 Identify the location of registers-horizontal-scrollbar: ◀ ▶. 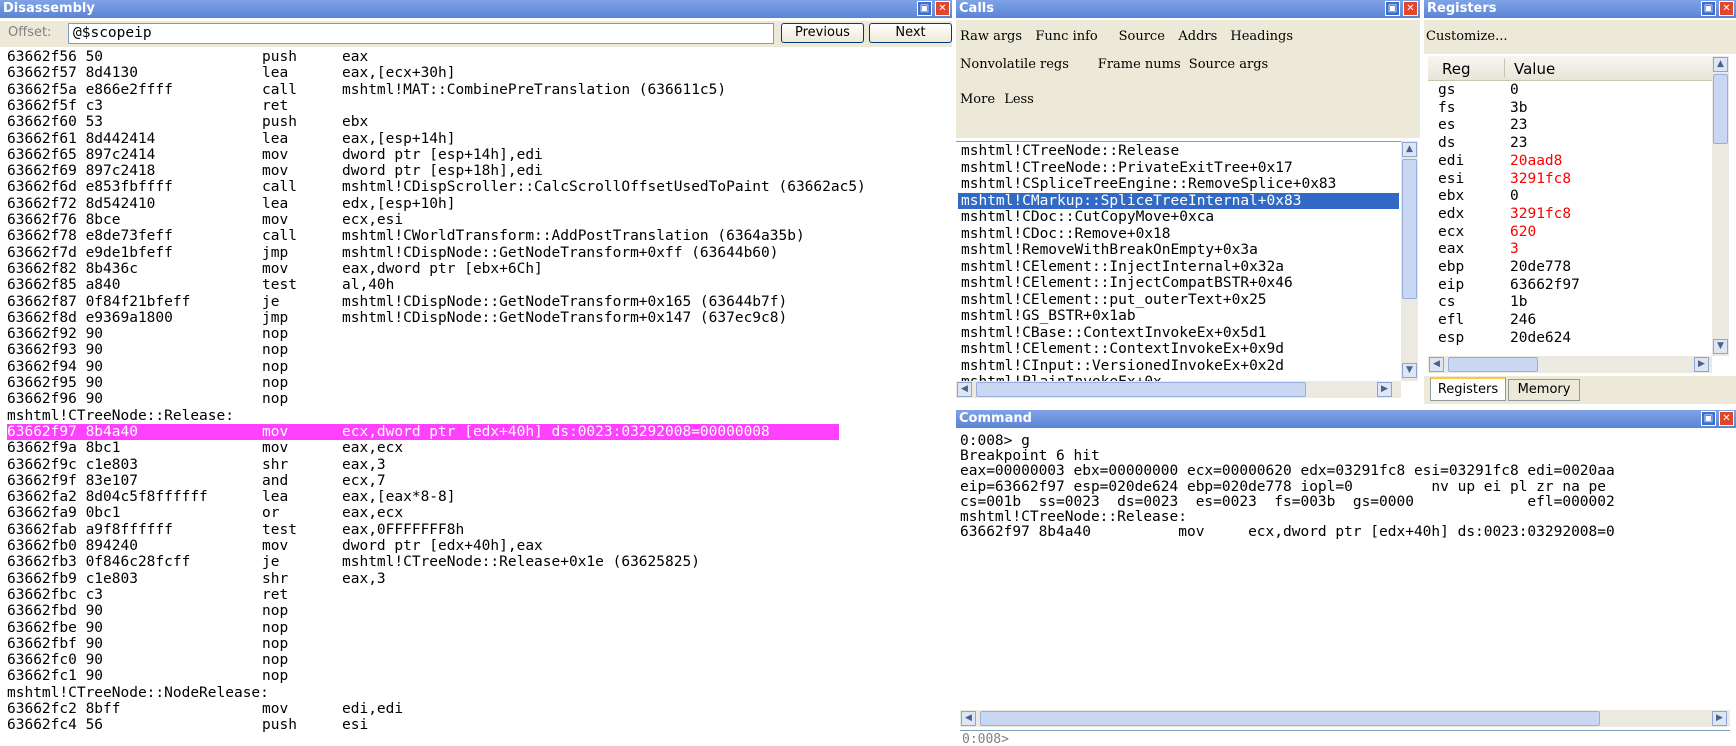
(1570, 364).